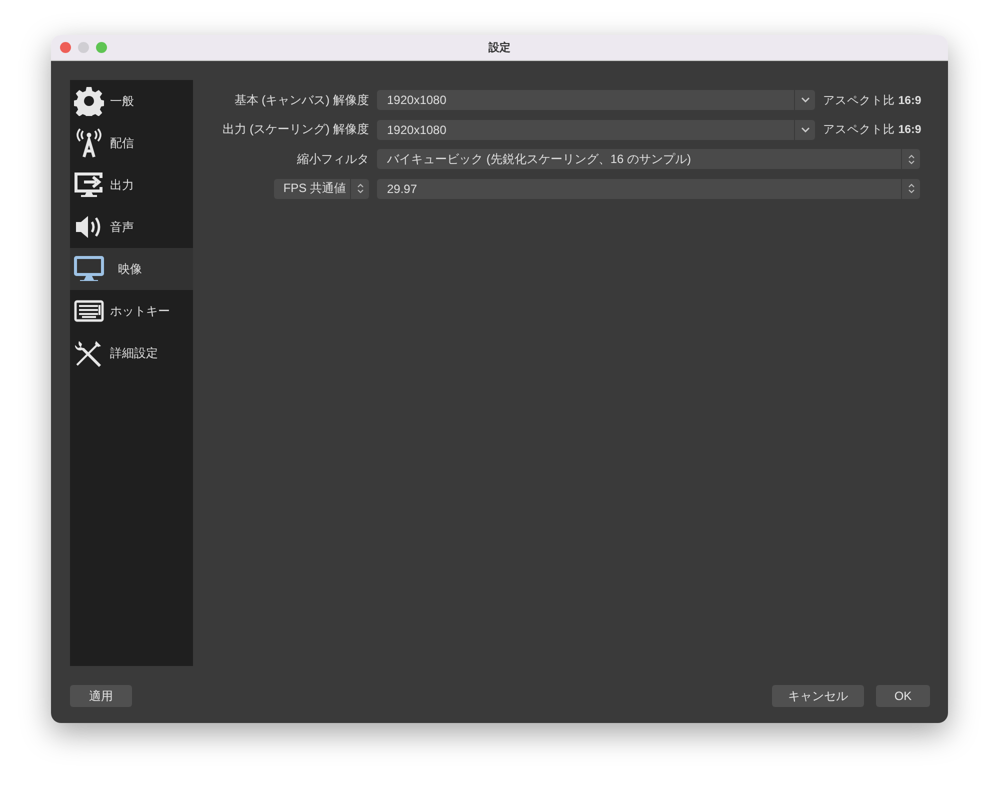 This screenshot has width=1000, height=792. Describe the element at coordinates (499, 48) in the screenshot. I see `window-title: 設定` at that location.